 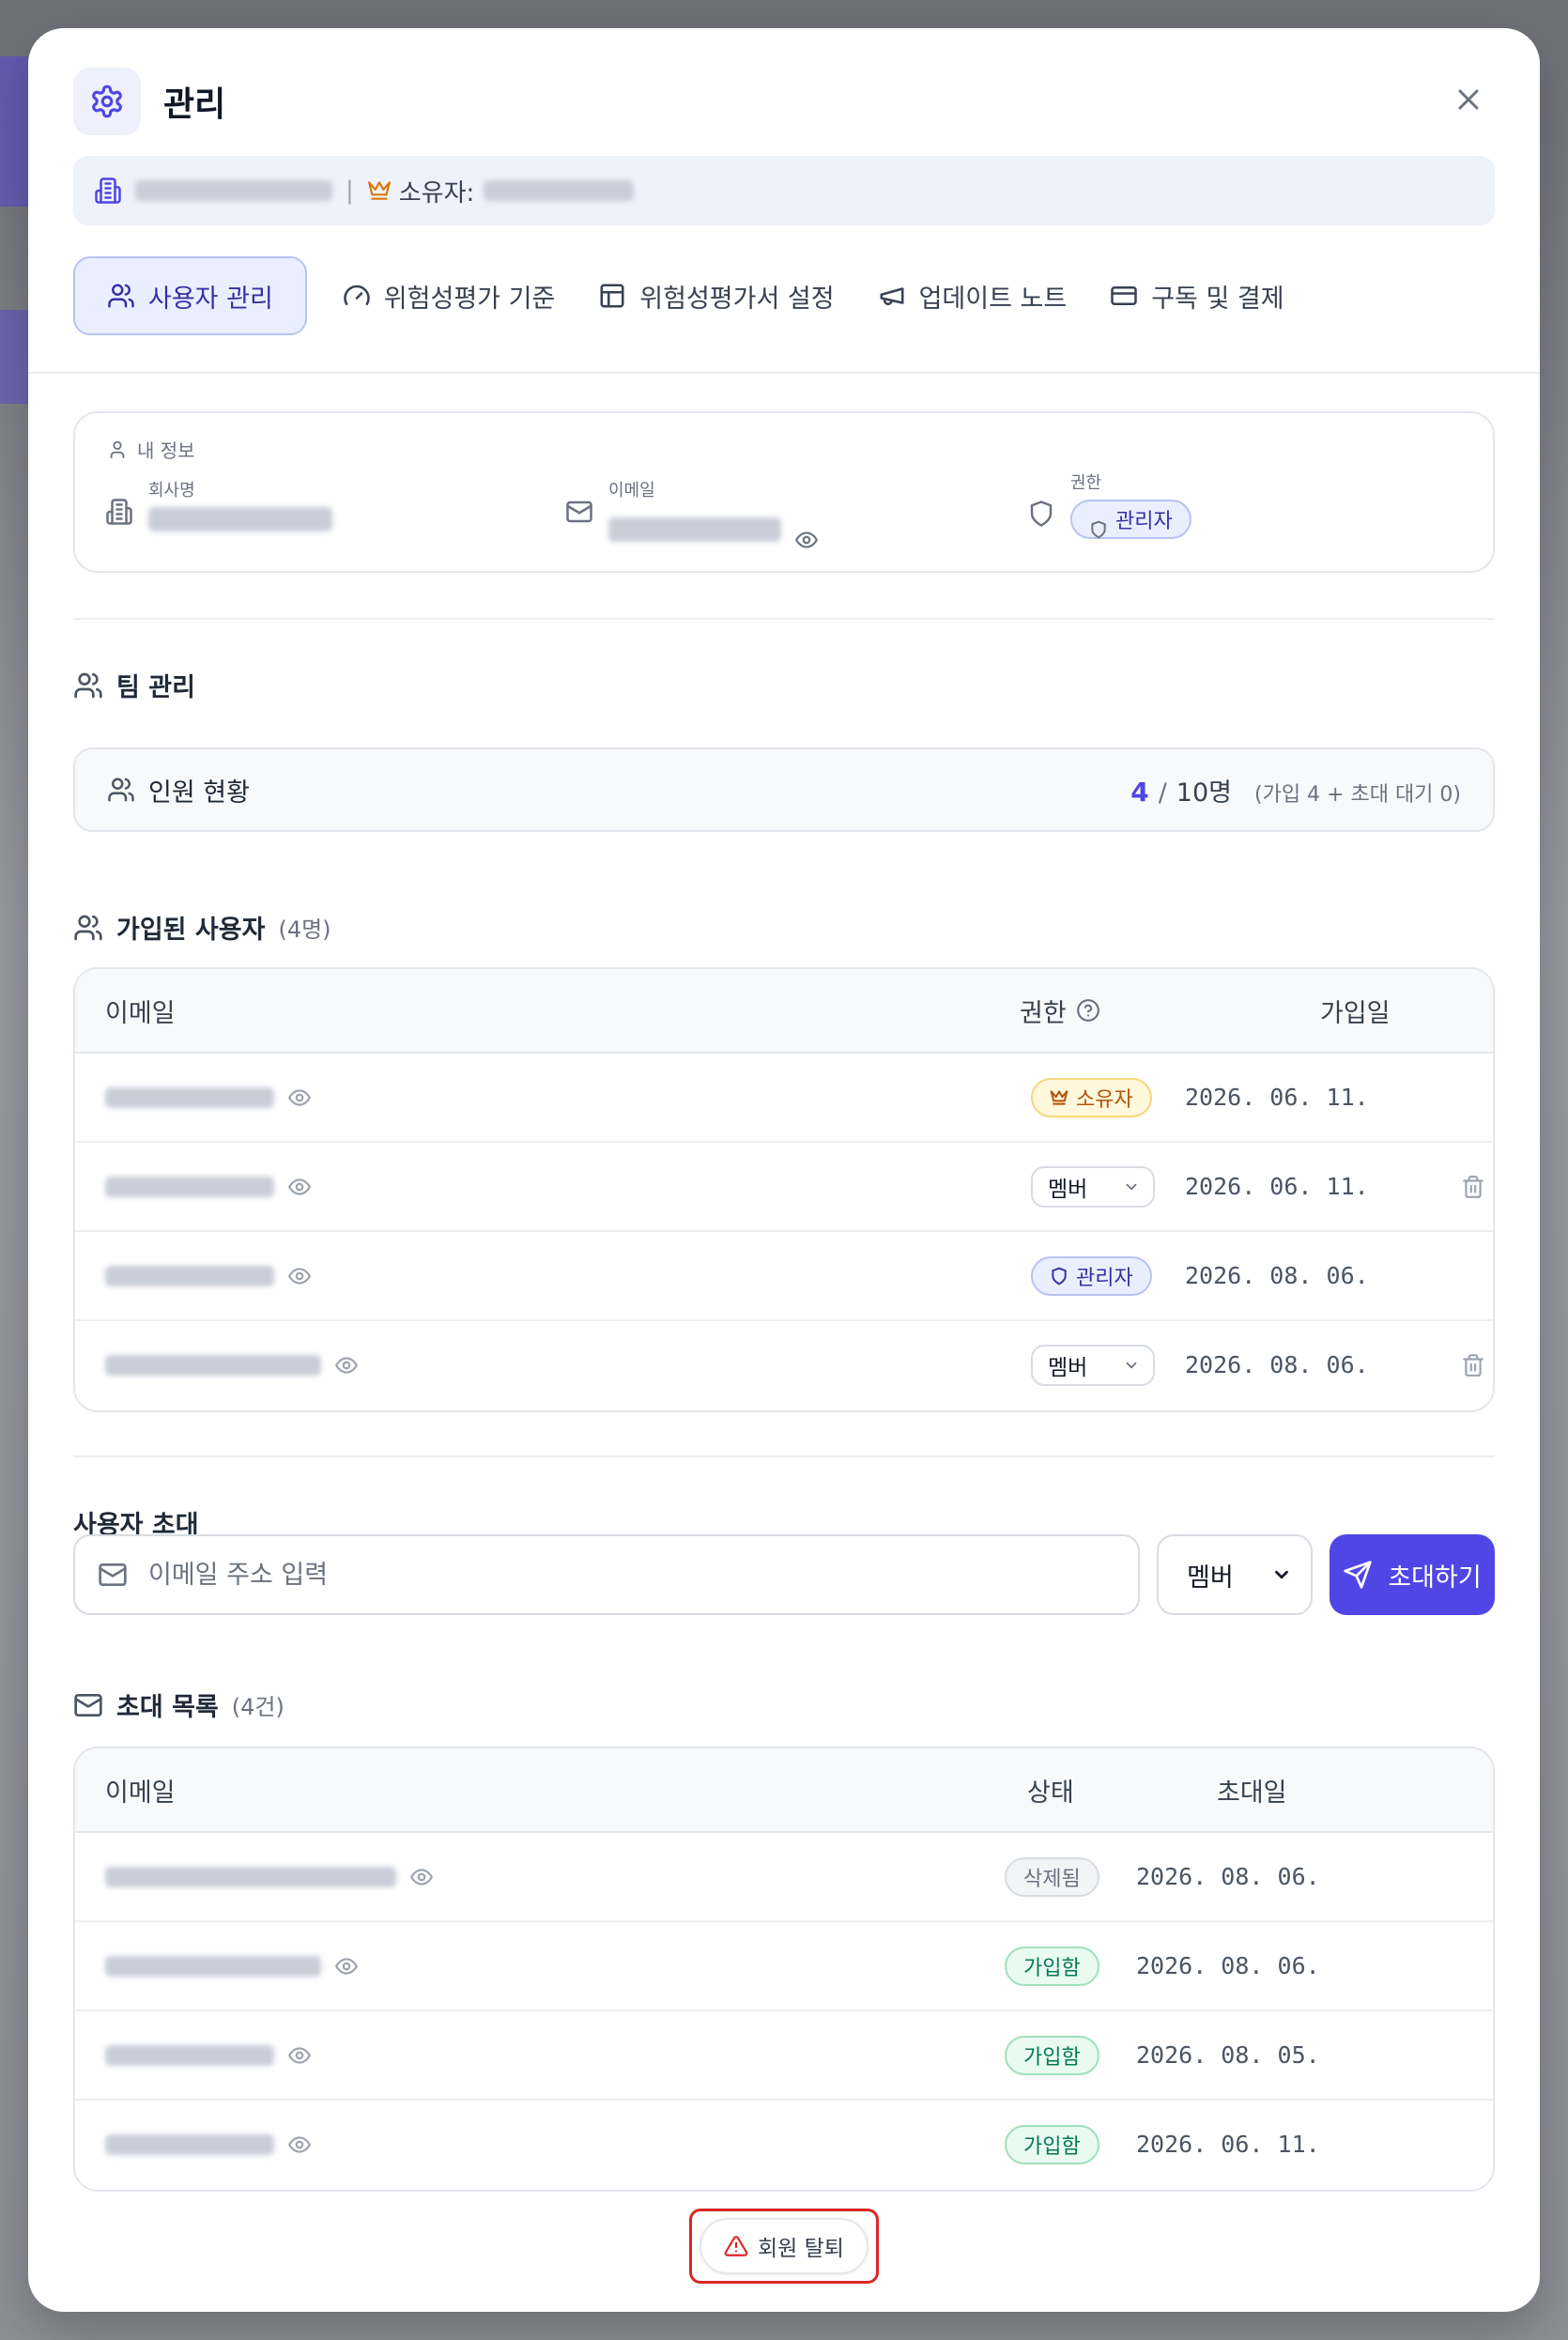 I want to click on invite-email-input, so click(x=632, y=1575).